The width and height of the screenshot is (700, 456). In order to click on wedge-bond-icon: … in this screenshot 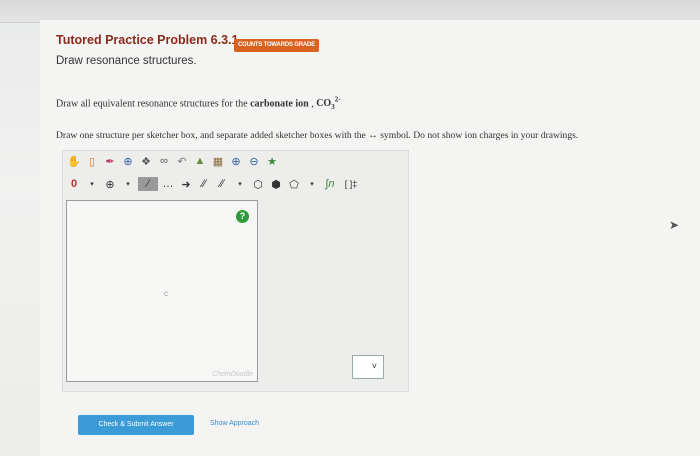, I will do `click(168, 184)`.